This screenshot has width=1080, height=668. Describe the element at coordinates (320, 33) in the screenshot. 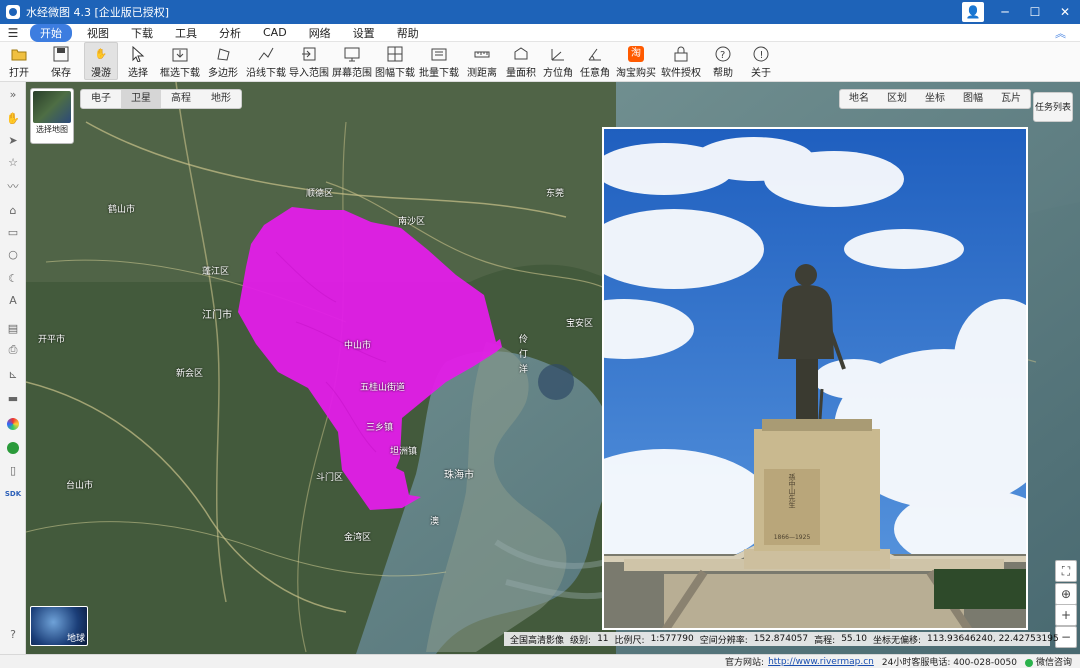

I see `menu-network: 网络` at that location.